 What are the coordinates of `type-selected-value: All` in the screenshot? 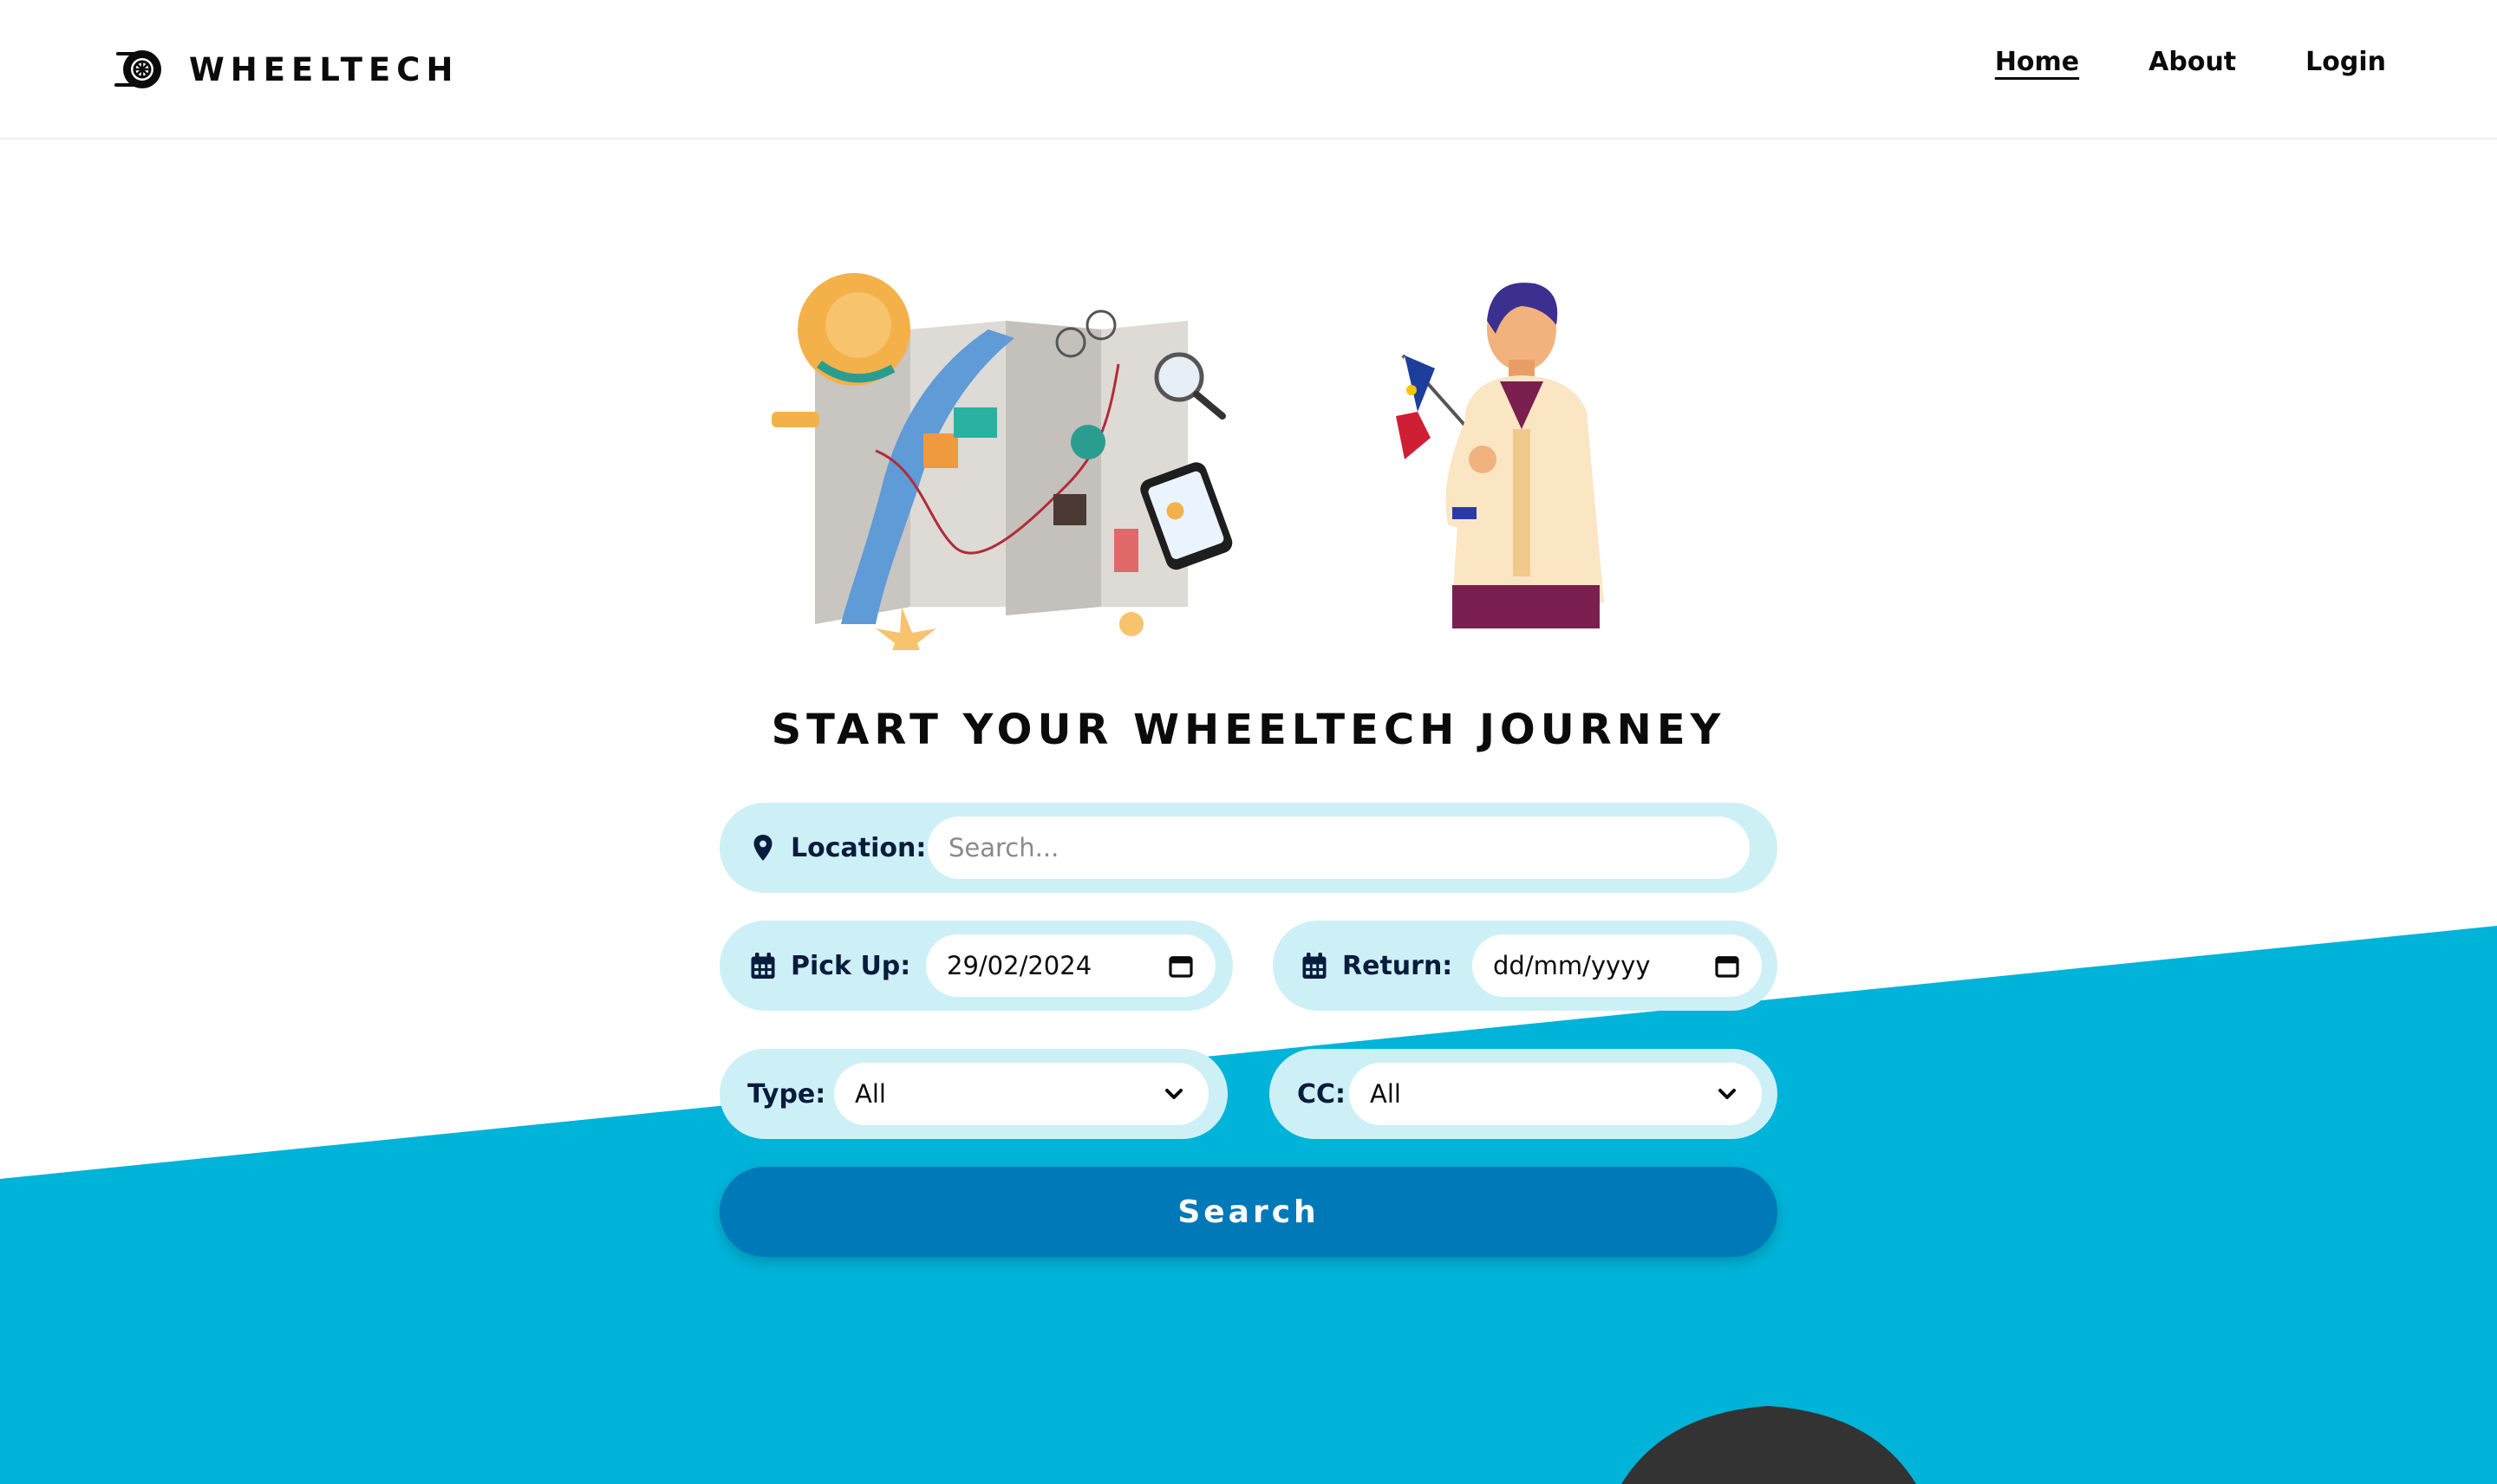 It's located at (870, 1094).